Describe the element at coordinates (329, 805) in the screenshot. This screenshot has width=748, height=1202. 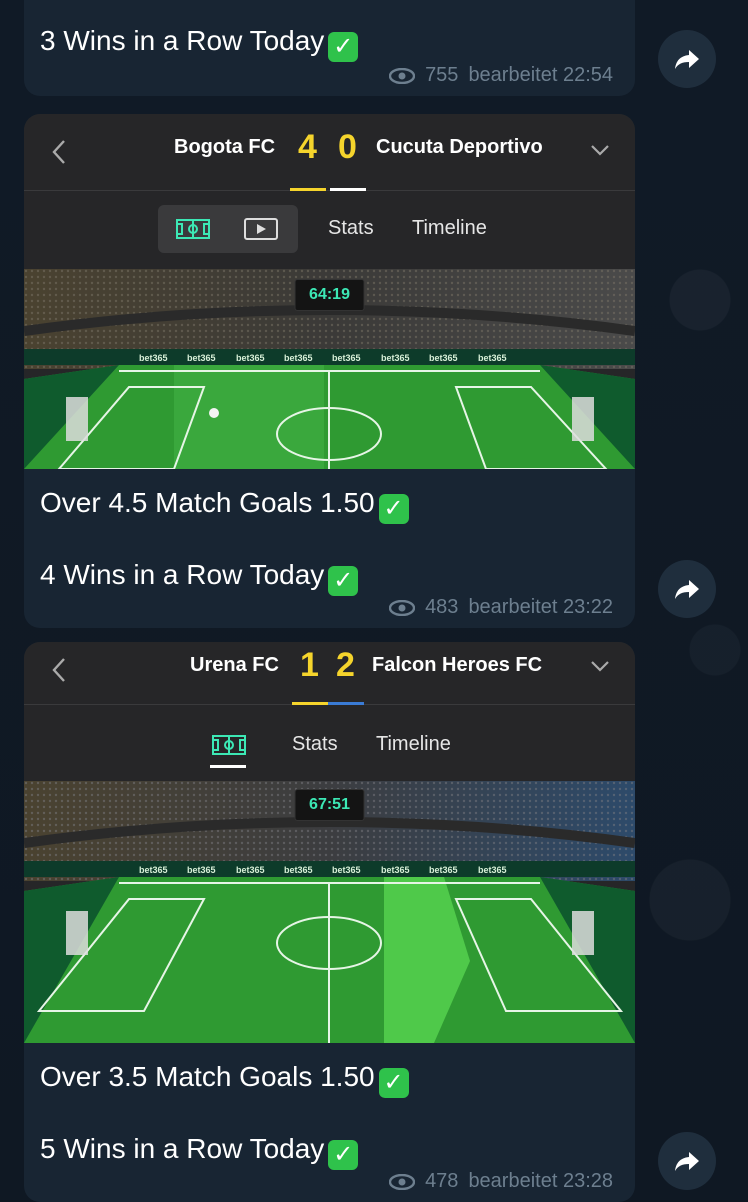
I see `match-timer: 67:51` at that location.